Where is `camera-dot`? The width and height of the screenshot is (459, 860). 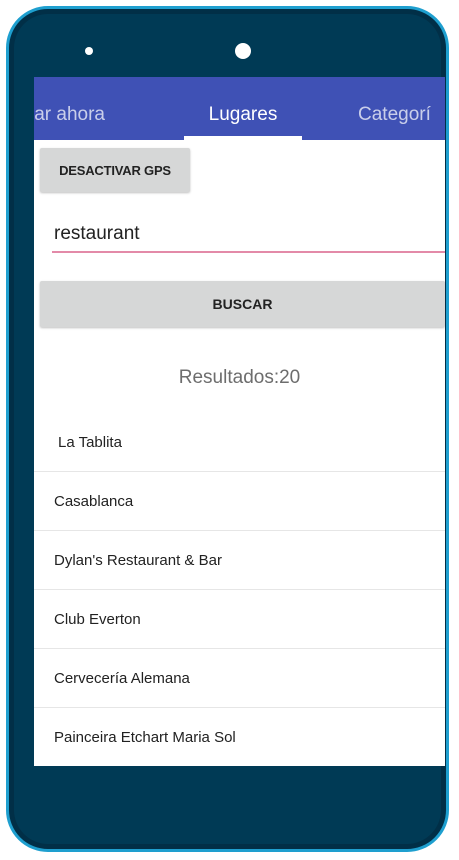 camera-dot is located at coordinates (243, 51).